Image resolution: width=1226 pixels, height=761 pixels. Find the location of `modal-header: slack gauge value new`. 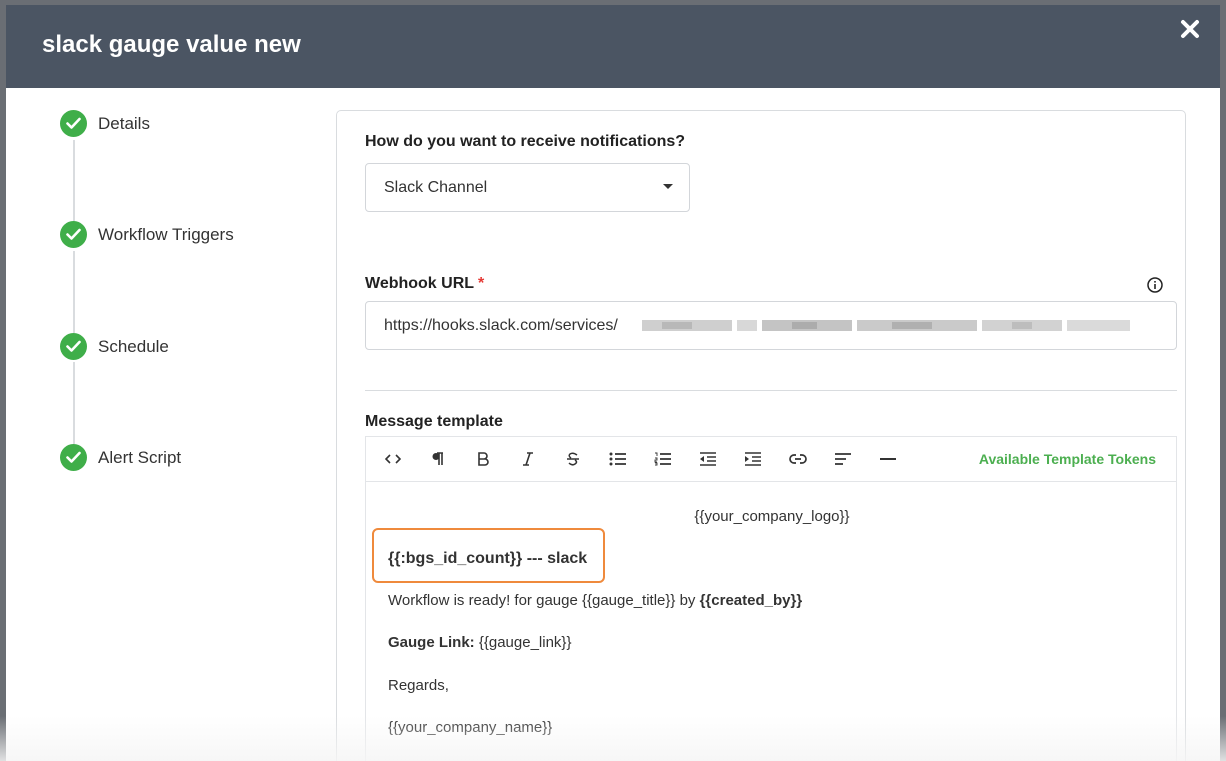

modal-header: slack gauge value new is located at coordinates (613, 46).